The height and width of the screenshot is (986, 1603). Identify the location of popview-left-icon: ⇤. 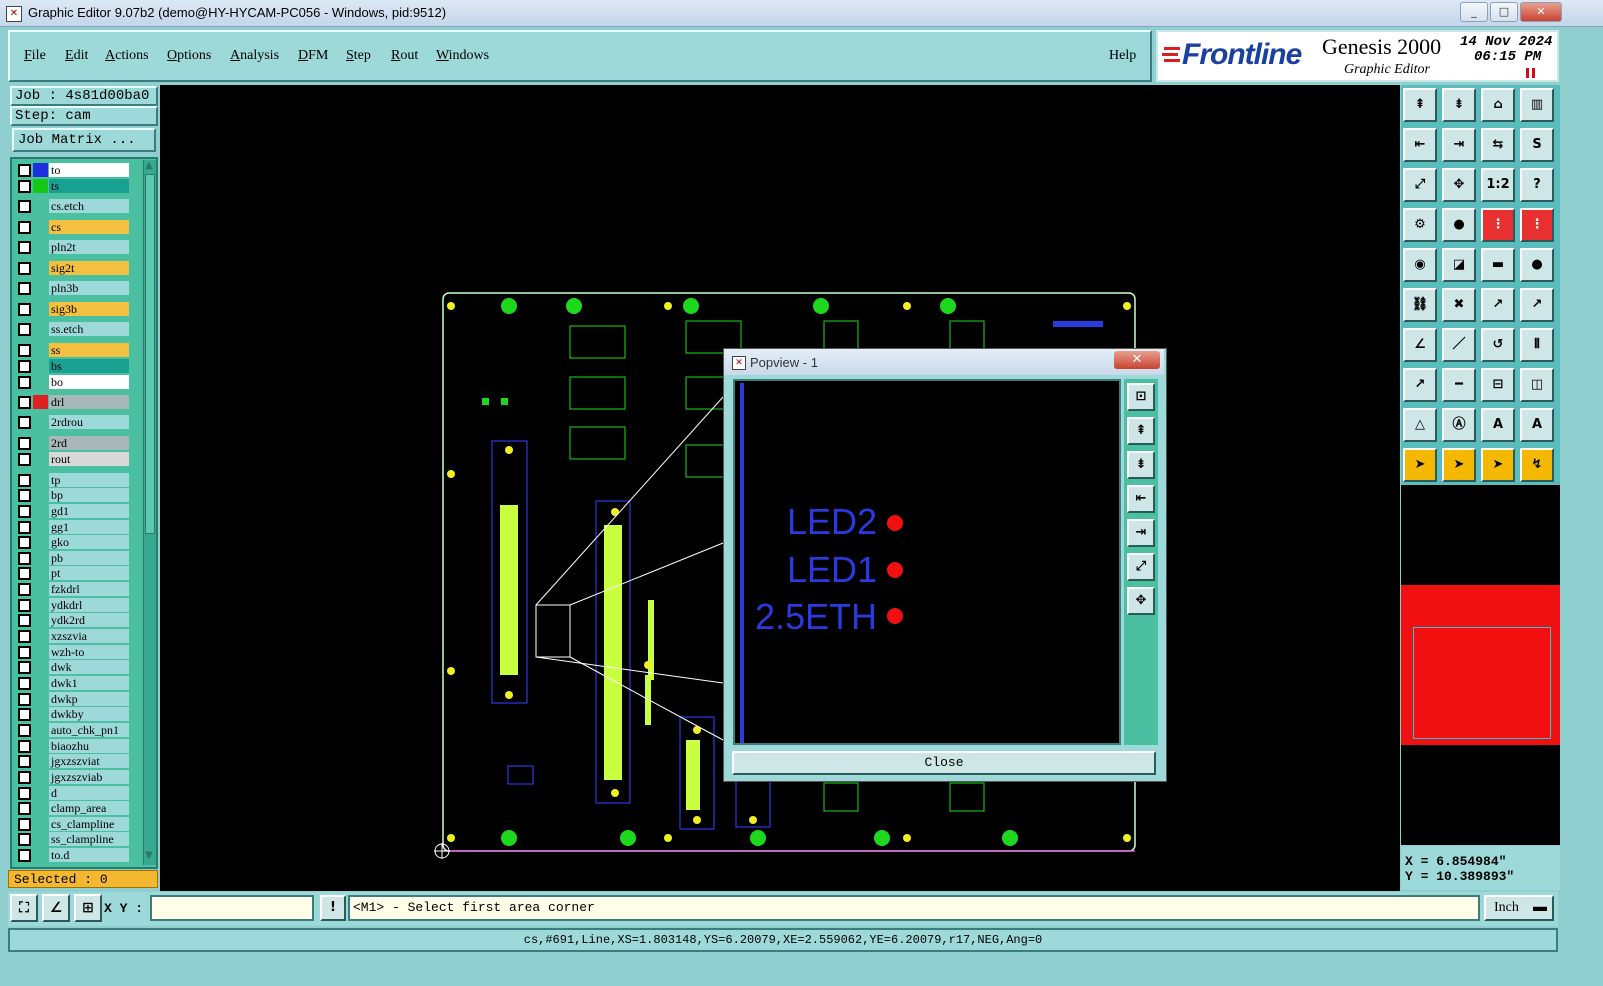
(1141, 499).